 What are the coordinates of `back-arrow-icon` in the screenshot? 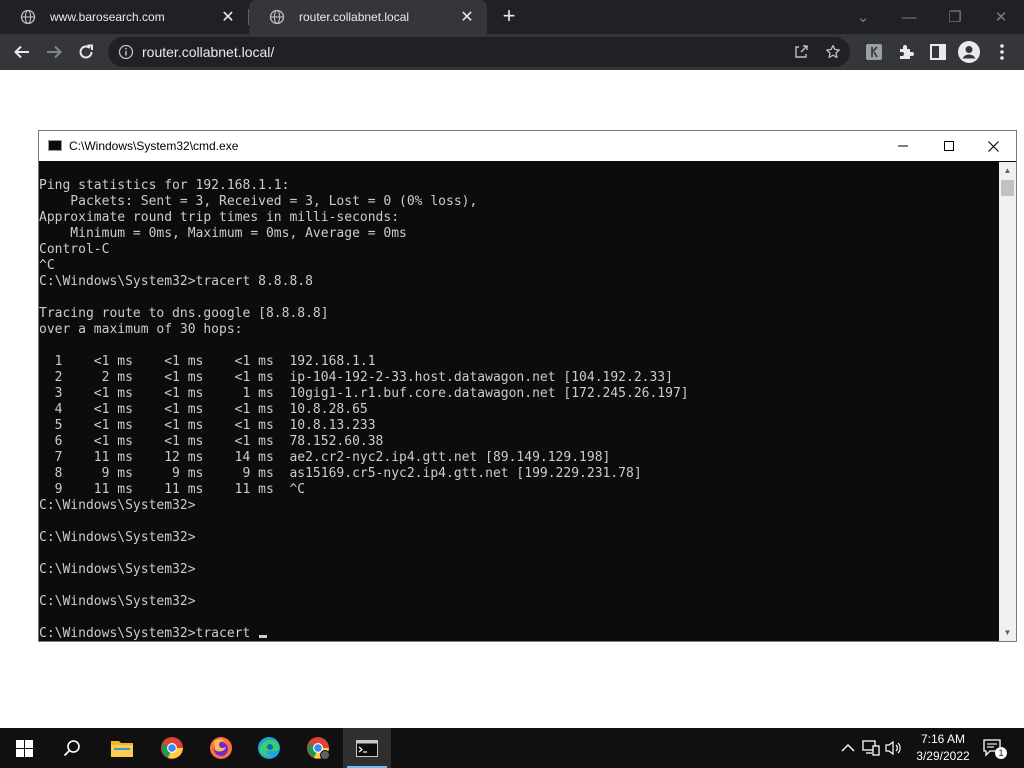 It's located at (21, 52).